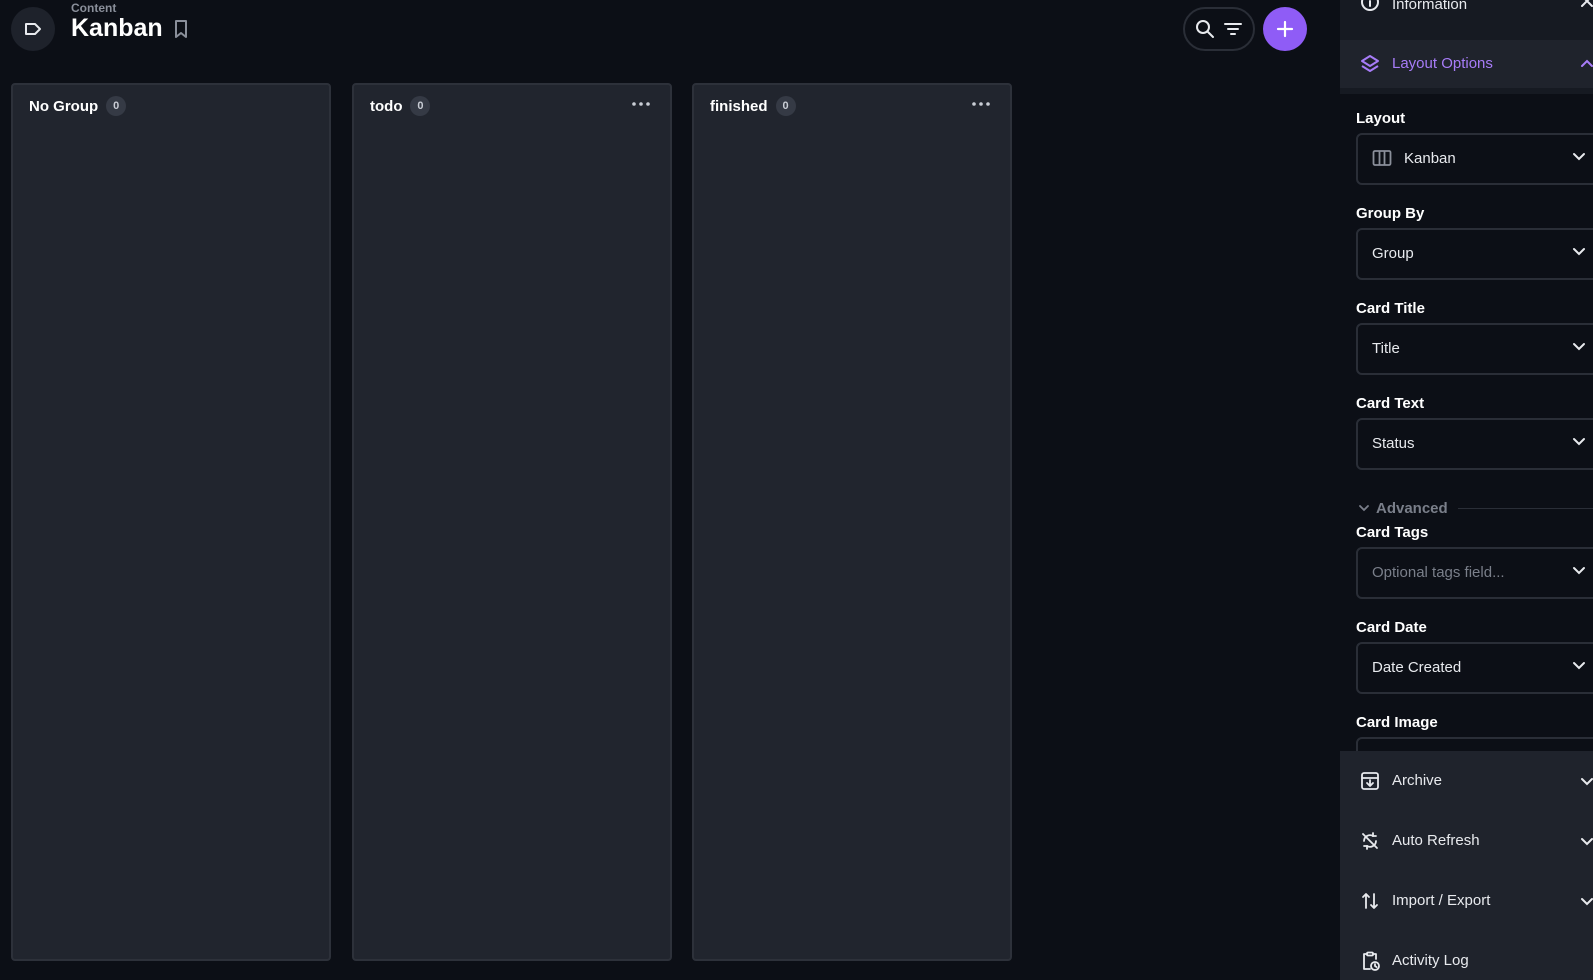 The image size is (1593, 980). What do you see at coordinates (1474, 744) in the screenshot?
I see `card-image-select` at bounding box center [1474, 744].